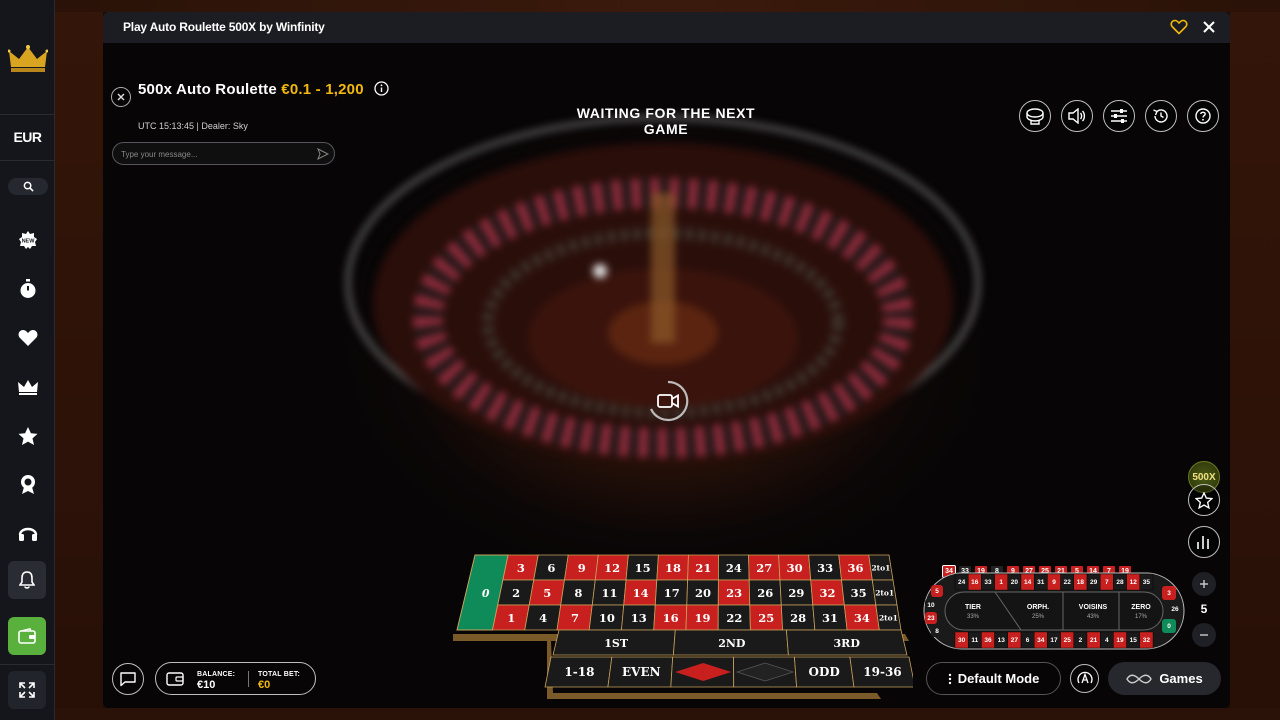  What do you see at coordinates (1077, 116) in the screenshot?
I see `sound-button` at bounding box center [1077, 116].